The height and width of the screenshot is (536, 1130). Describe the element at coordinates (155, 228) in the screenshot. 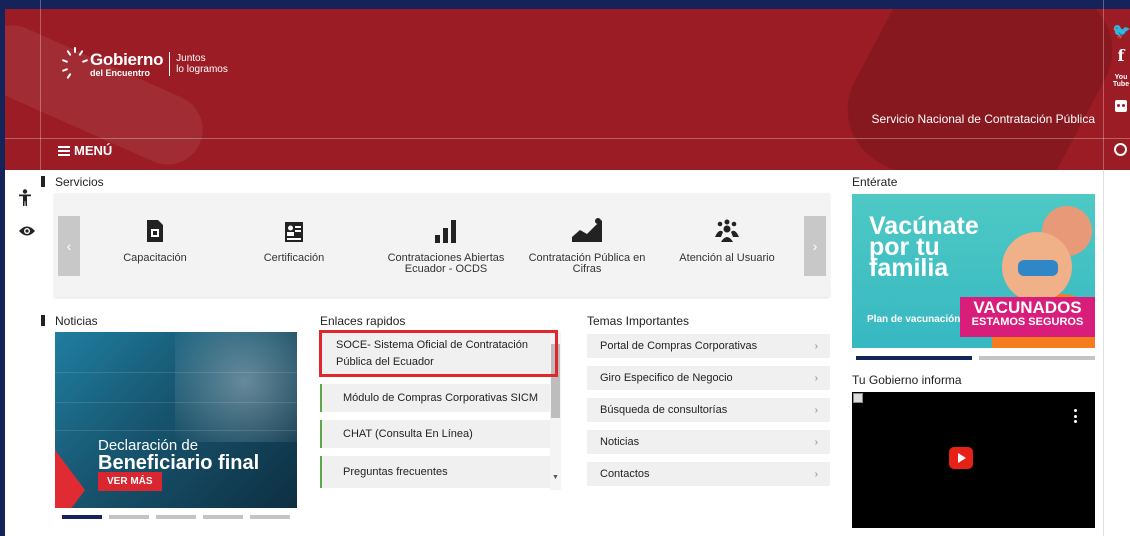

I see `document-certificate-icon` at that location.